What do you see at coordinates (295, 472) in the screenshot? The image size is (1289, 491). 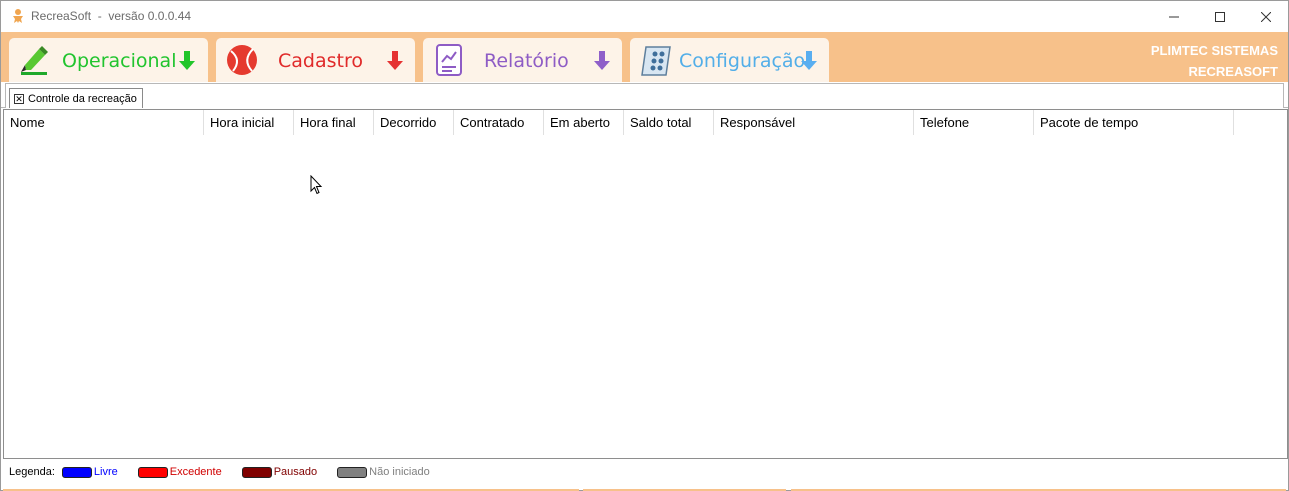 I see `legend-text: Pausado` at bounding box center [295, 472].